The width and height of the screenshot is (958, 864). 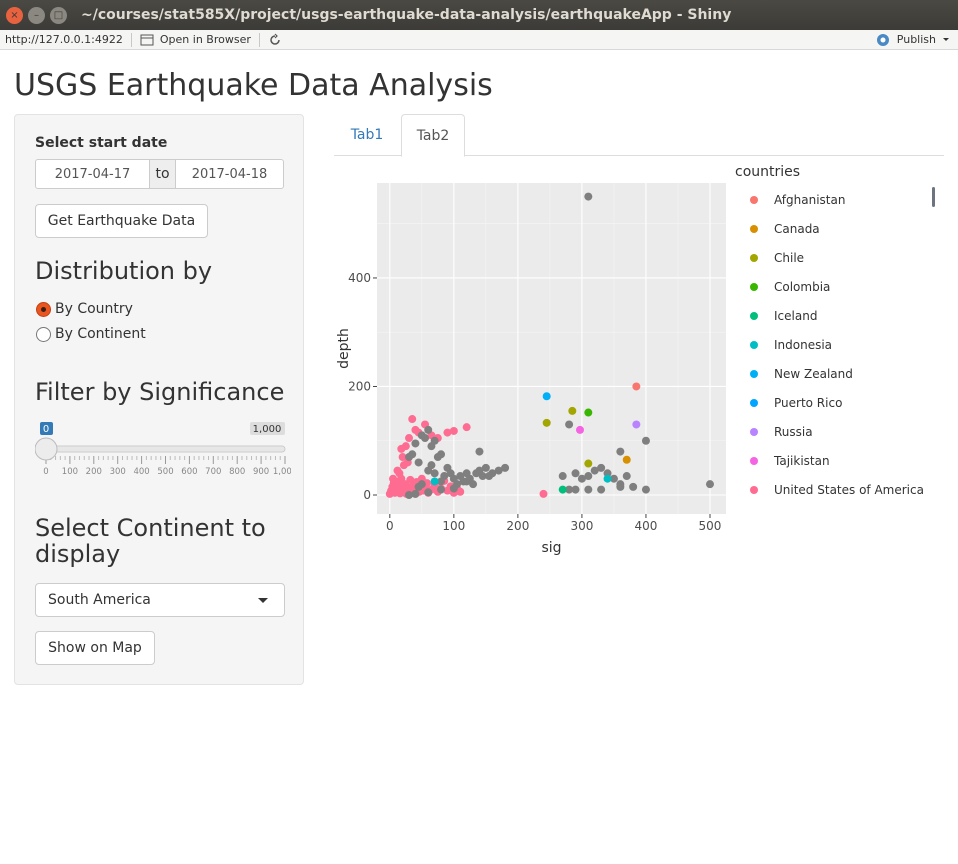 What do you see at coordinates (809, 200) in the screenshot?
I see `legend-label: Afghanistan` at bounding box center [809, 200].